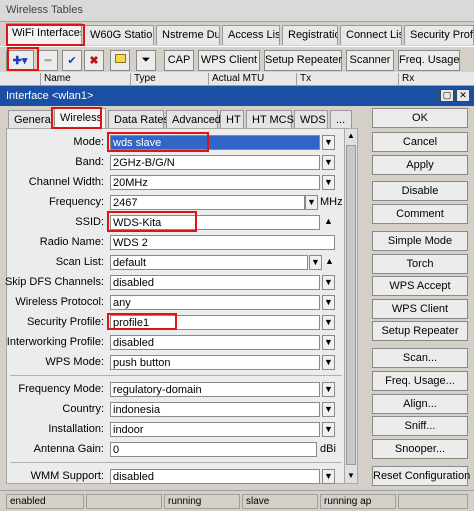  Describe the element at coordinates (80, 118) in the screenshot. I see `tab-wireless: Wireless` at that location.